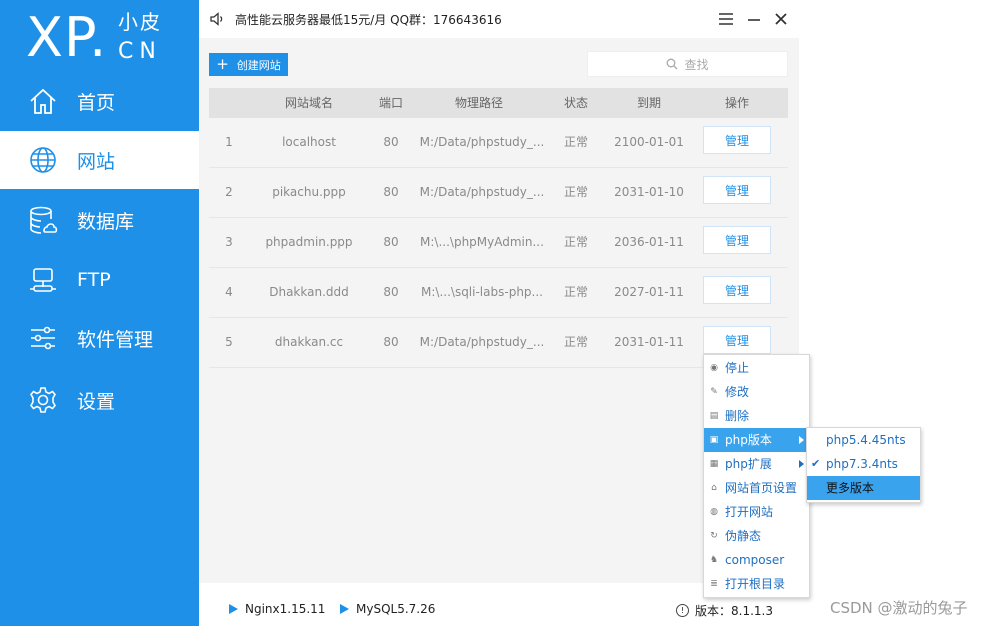 Image resolution: width=1005 pixels, height=626 pixels. What do you see at coordinates (44, 220) in the screenshot?
I see `database-icon` at bounding box center [44, 220].